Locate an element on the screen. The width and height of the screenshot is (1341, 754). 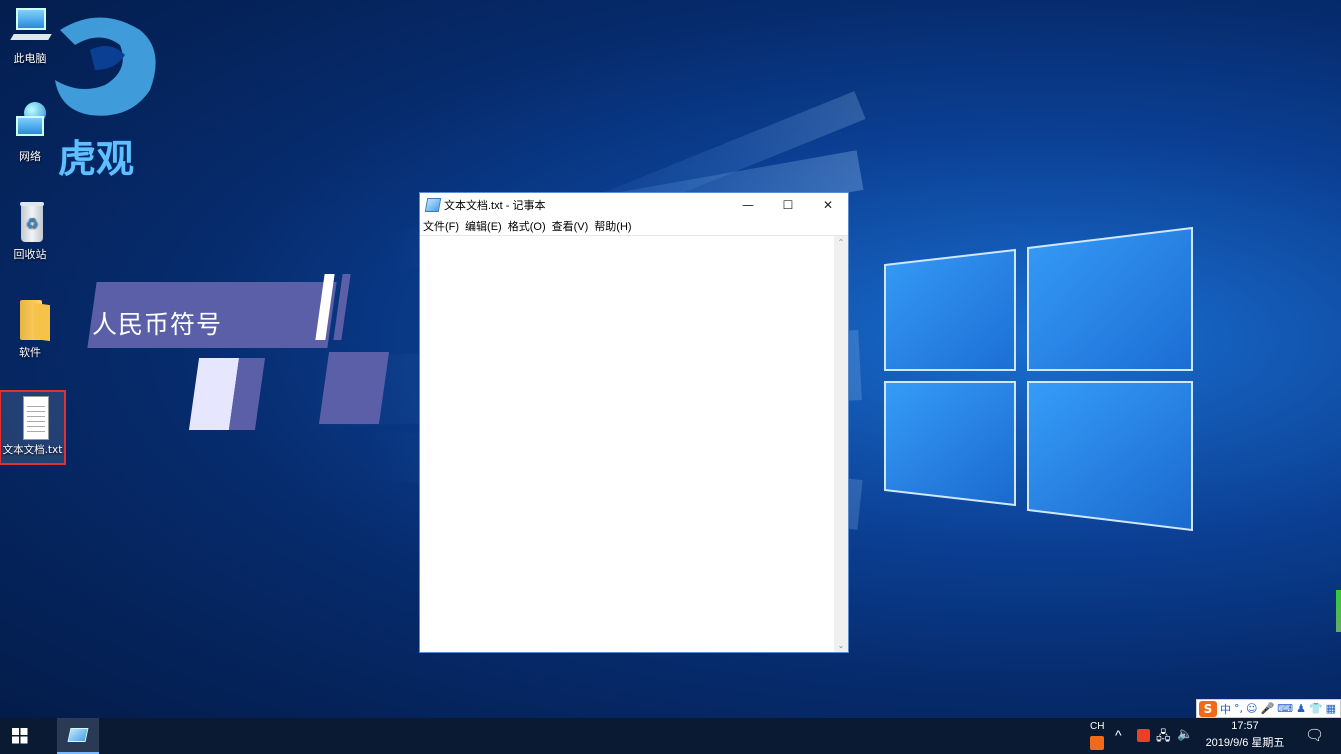
menu-edit: 编辑(E) is located at coordinates (483, 226).